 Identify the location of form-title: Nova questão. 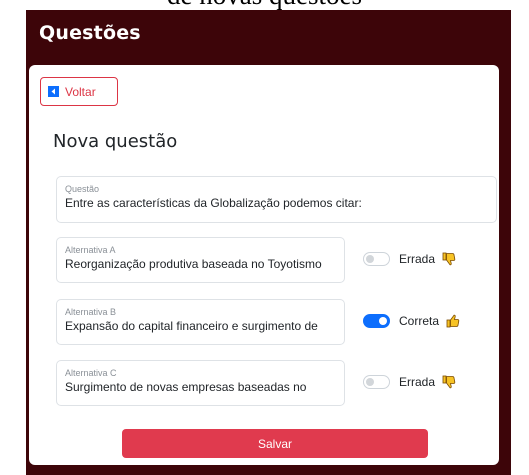
(115, 141).